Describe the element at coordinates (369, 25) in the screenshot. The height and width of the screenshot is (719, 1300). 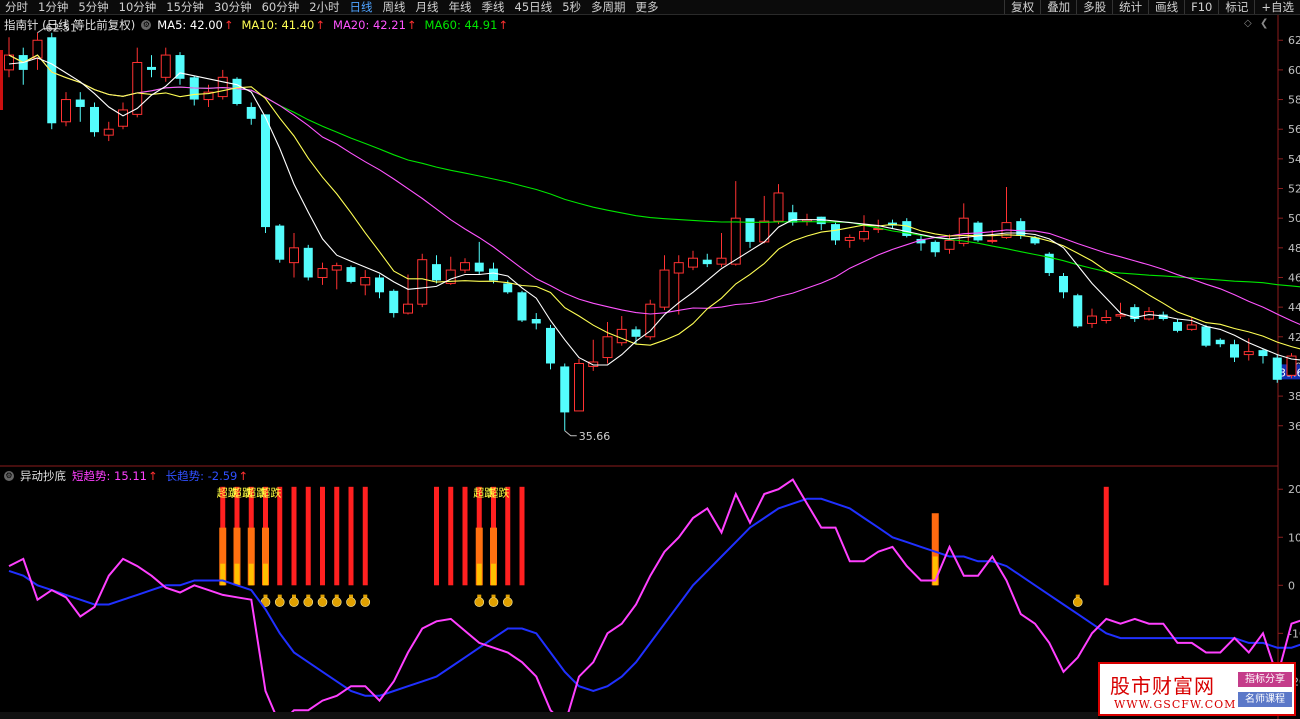
I see `ma20-value: MA20: 42.21` at that location.